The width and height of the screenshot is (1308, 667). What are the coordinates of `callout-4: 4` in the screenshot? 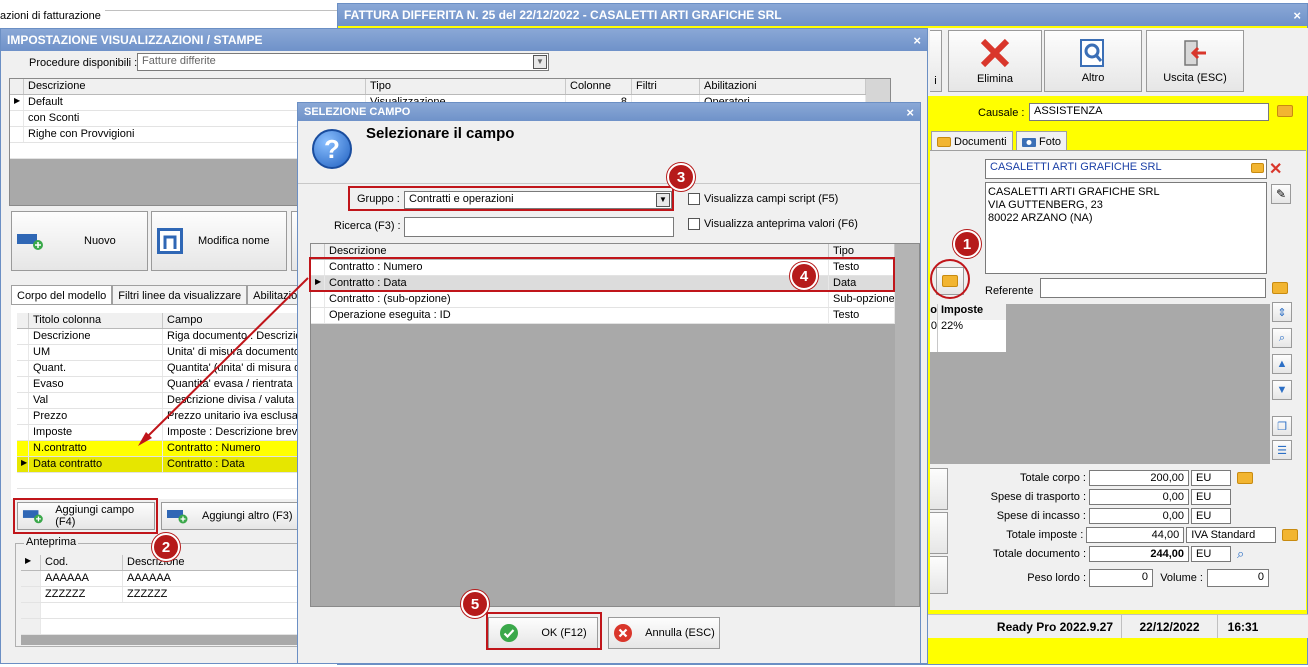 It's located at (804, 276).